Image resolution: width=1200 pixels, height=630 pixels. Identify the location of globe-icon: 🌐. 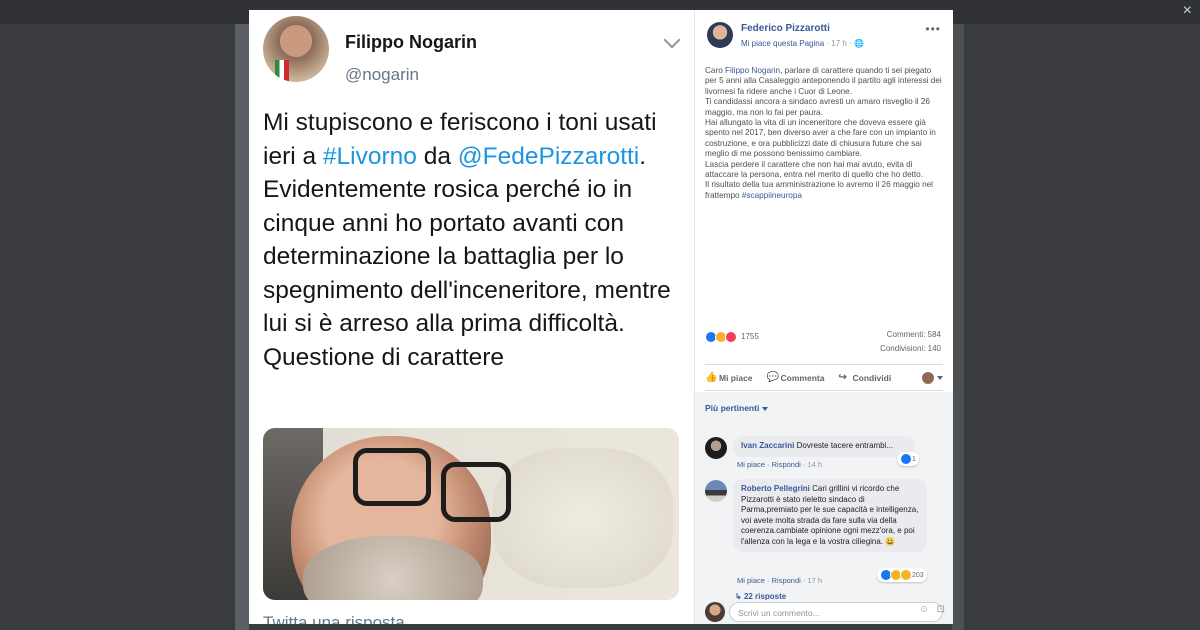
(858, 43).